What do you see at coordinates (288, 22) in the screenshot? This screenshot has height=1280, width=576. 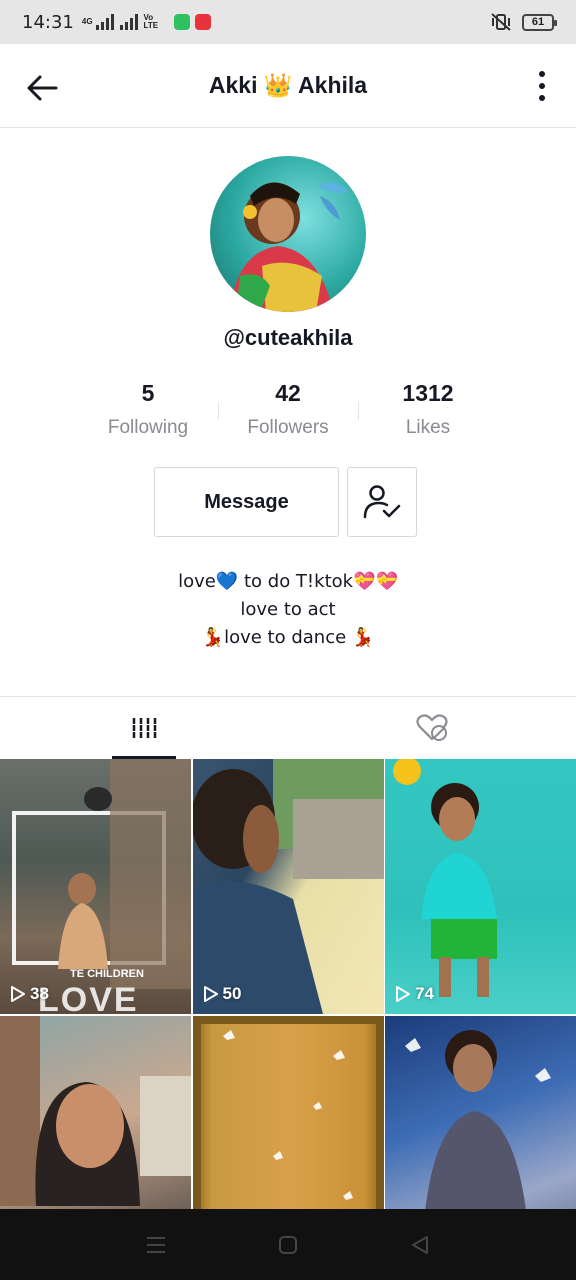 I see `status-bar: 14:31 4G Vo LTE 61` at bounding box center [288, 22].